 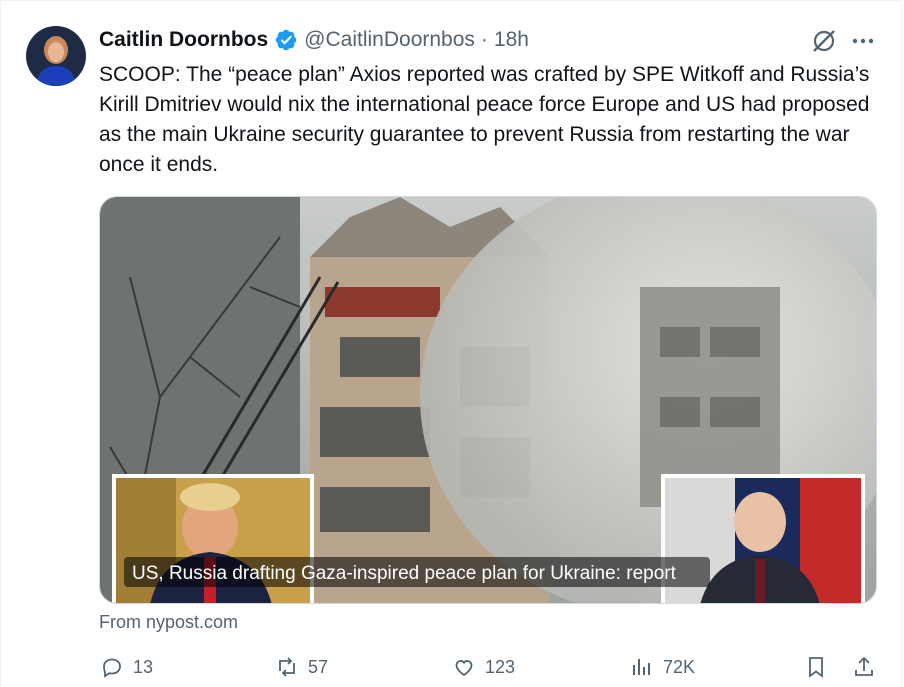 I want to click on grok-icon, so click(x=824, y=41).